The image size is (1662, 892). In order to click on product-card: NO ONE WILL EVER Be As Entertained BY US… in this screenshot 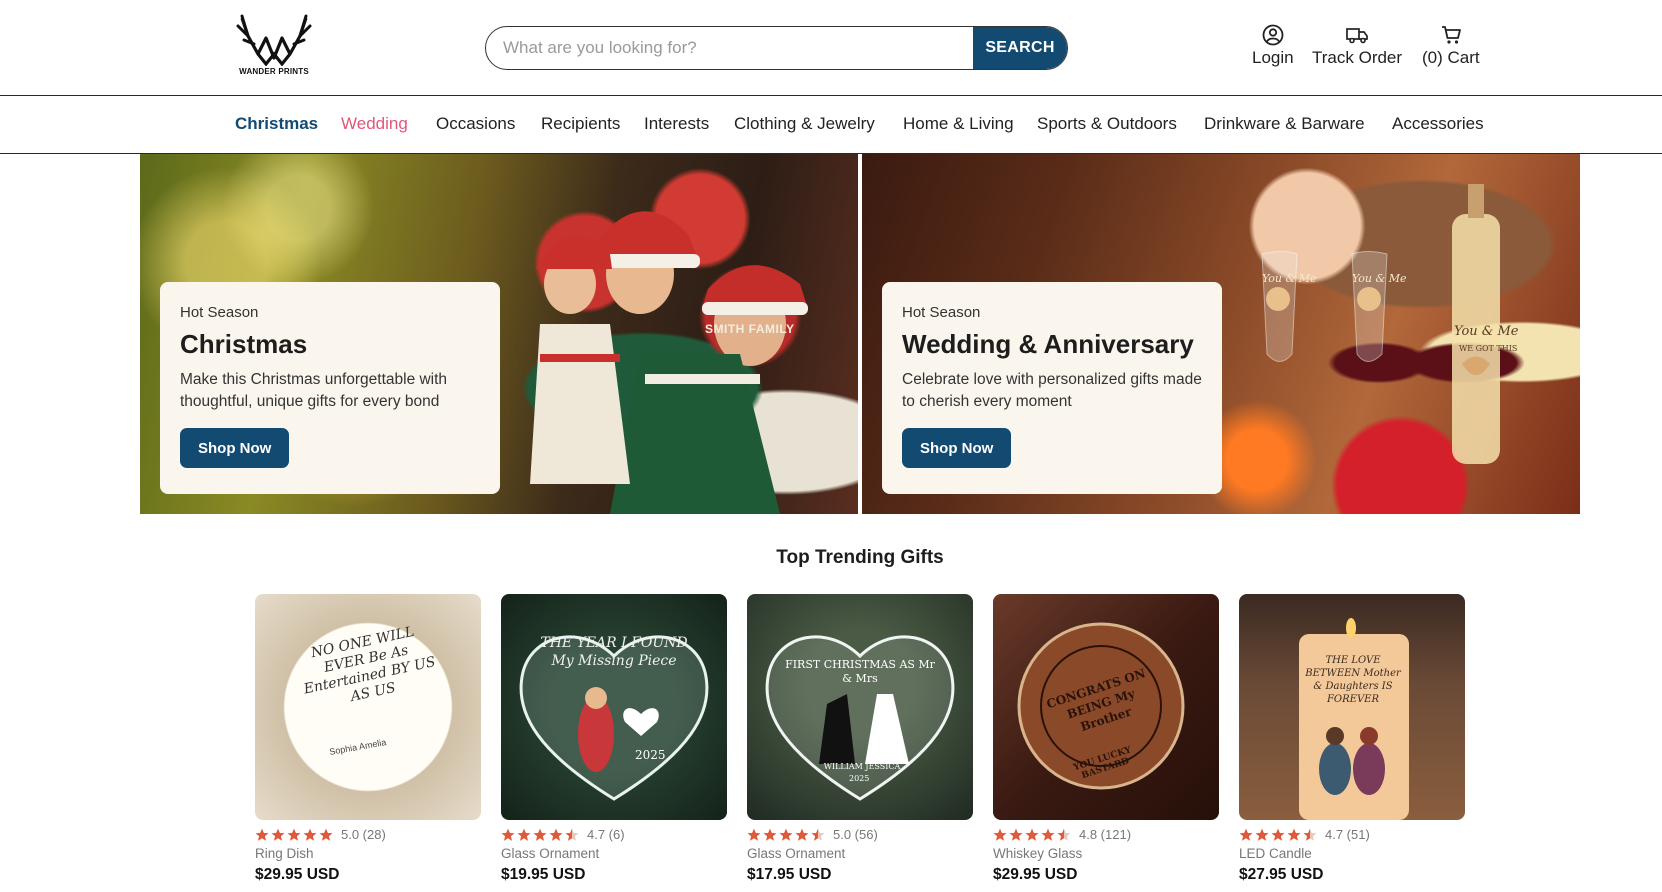, I will do `click(368, 739)`.